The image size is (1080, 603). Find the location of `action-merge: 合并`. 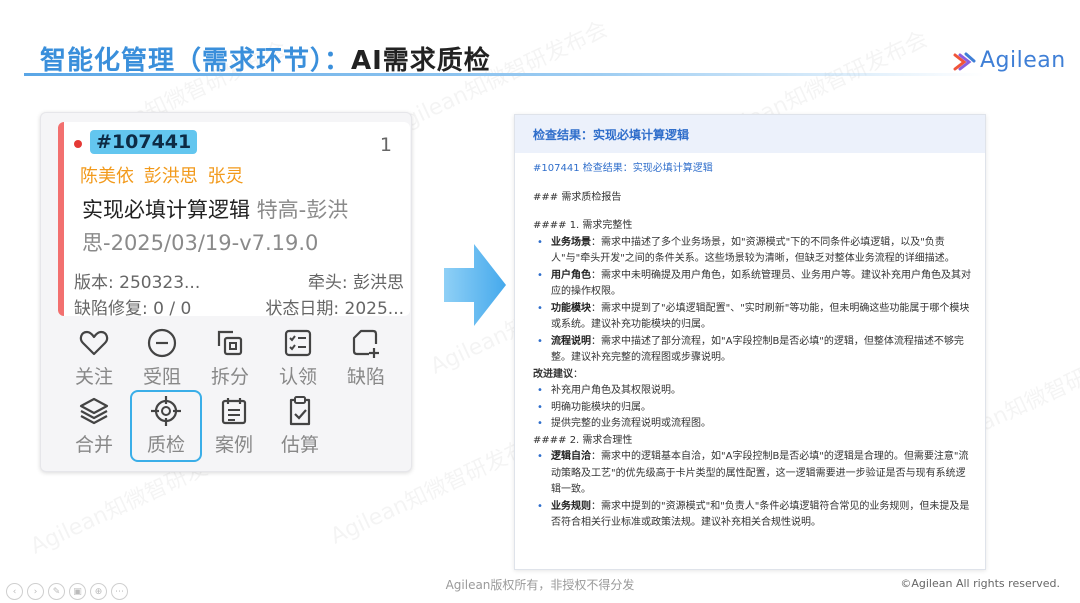

action-merge: 合并 is located at coordinates (94, 424).